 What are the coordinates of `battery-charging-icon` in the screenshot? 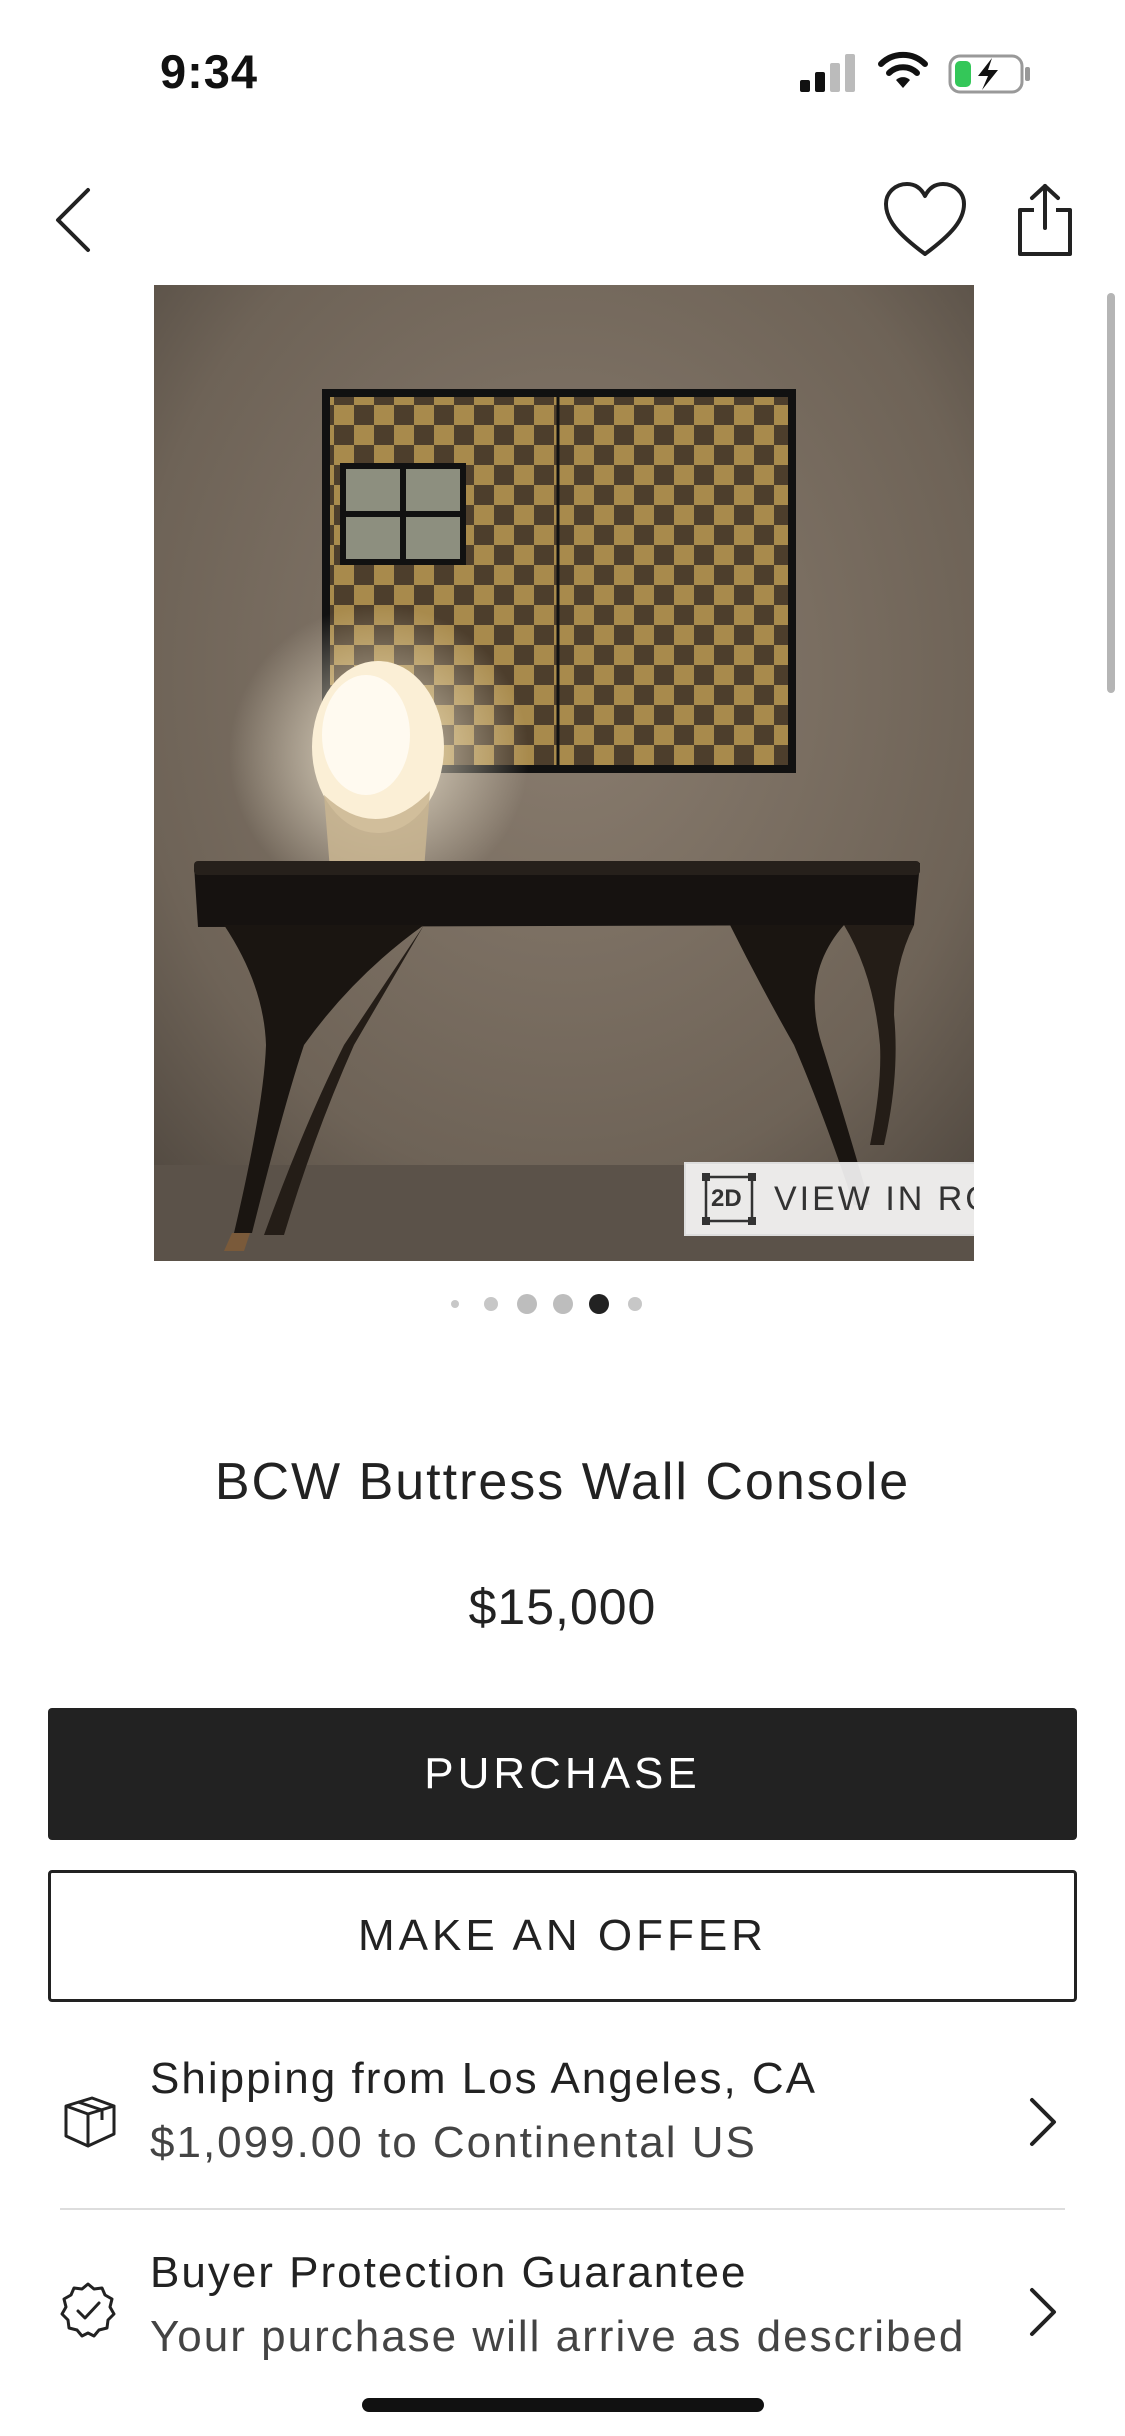 It's located at (989, 74).